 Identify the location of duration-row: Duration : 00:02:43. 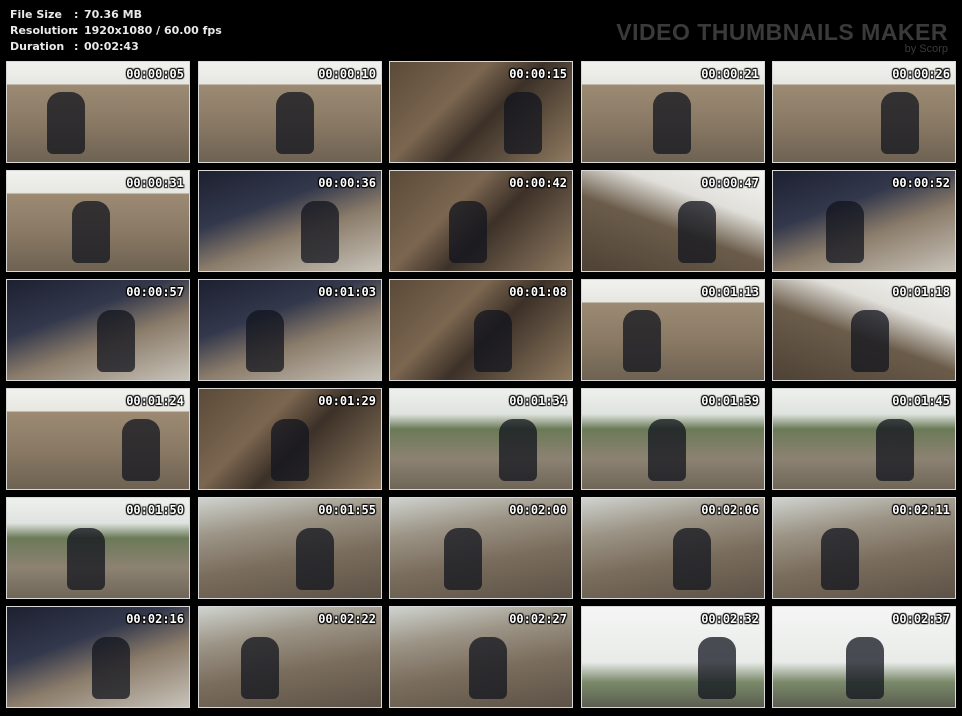
(74, 46).